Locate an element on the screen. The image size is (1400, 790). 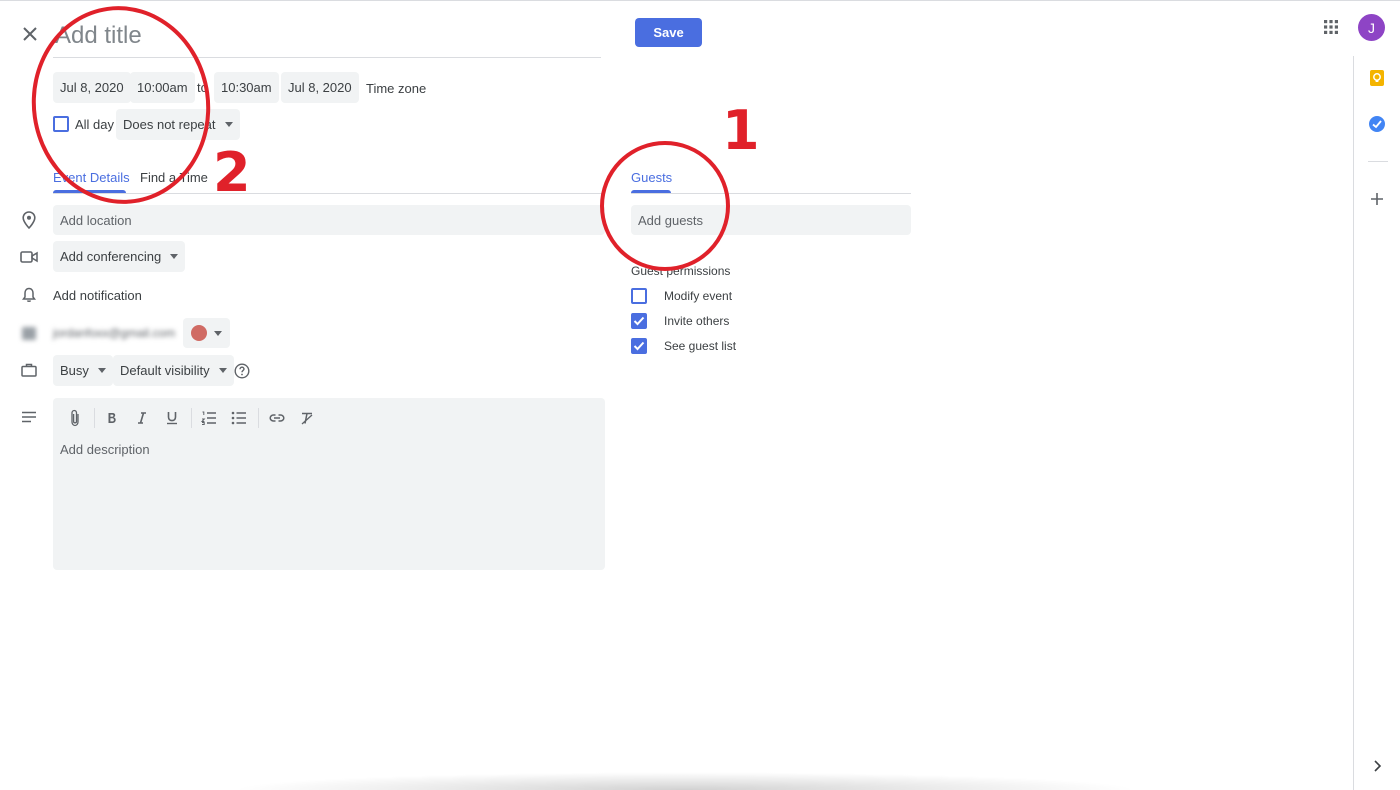
event-color-dropdown is located at coordinates (206, 333).